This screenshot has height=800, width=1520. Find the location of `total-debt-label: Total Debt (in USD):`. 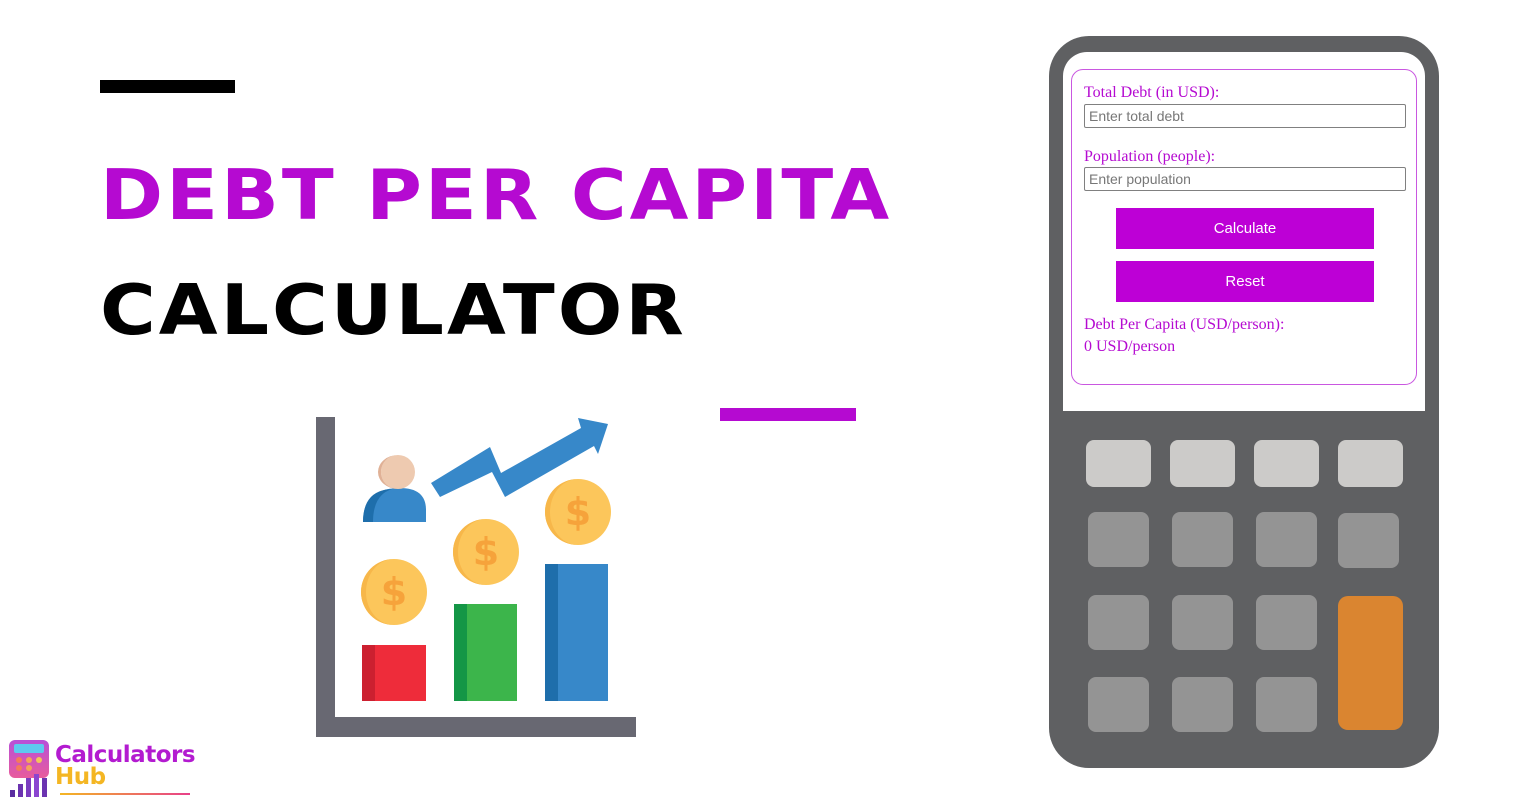

total-debt-label: Total Debt (in USD): is located at coordinates (1152, 92).